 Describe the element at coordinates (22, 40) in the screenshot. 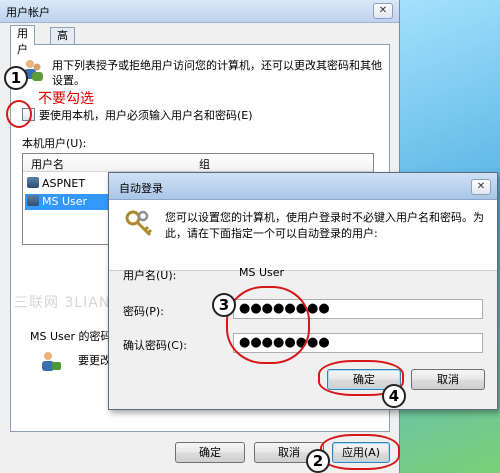

I see `tab-users: 用户` at that location.